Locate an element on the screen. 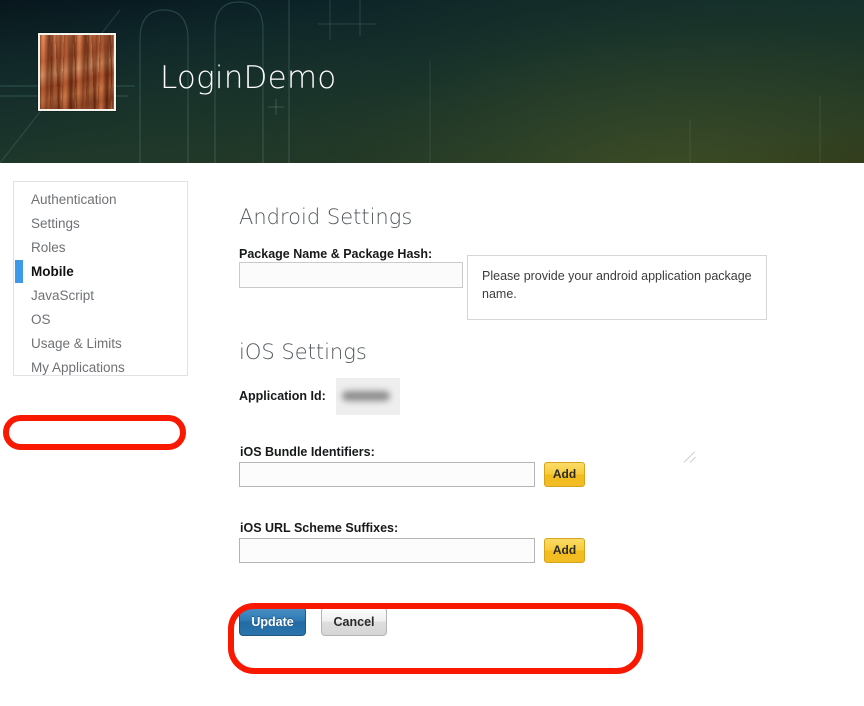  redacted-value is located at coordinates (365, 396).